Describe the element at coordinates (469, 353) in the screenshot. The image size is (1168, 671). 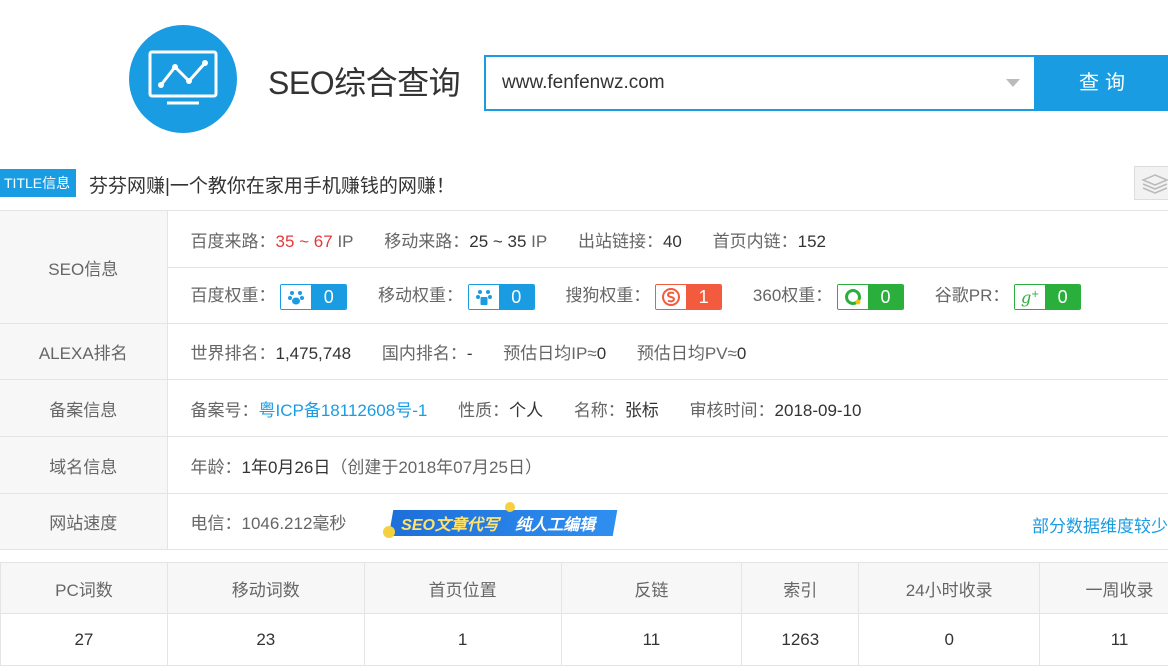
I see `domestic-rank-value: -` at that location.